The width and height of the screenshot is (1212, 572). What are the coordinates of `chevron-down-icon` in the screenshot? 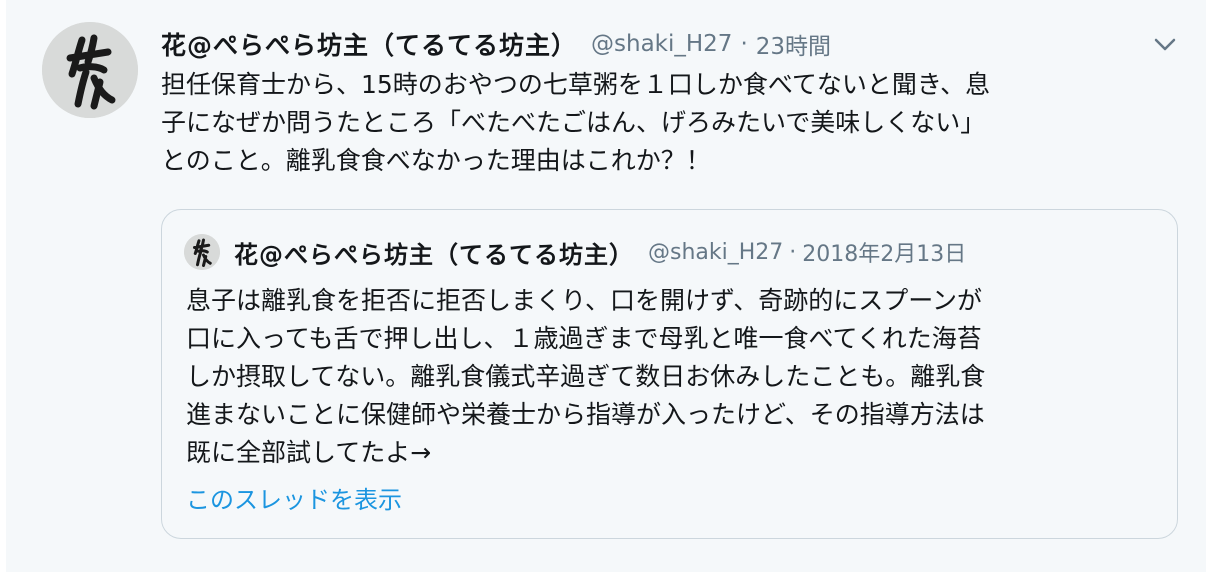 It's located at (1165, 44).